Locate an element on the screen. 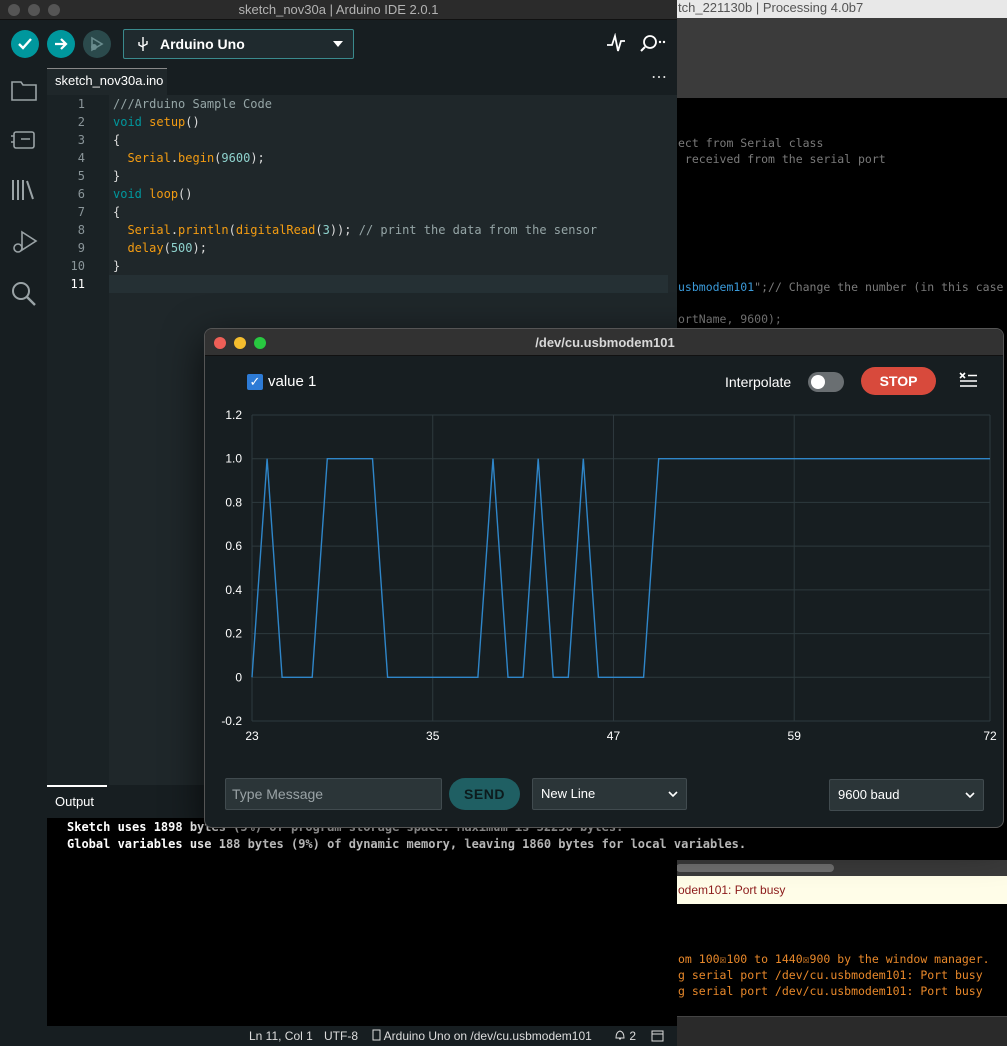 The width and height of the screenshot is (1007, 1046). board-name: Arduino Uno is located at coordinates (202, 44).